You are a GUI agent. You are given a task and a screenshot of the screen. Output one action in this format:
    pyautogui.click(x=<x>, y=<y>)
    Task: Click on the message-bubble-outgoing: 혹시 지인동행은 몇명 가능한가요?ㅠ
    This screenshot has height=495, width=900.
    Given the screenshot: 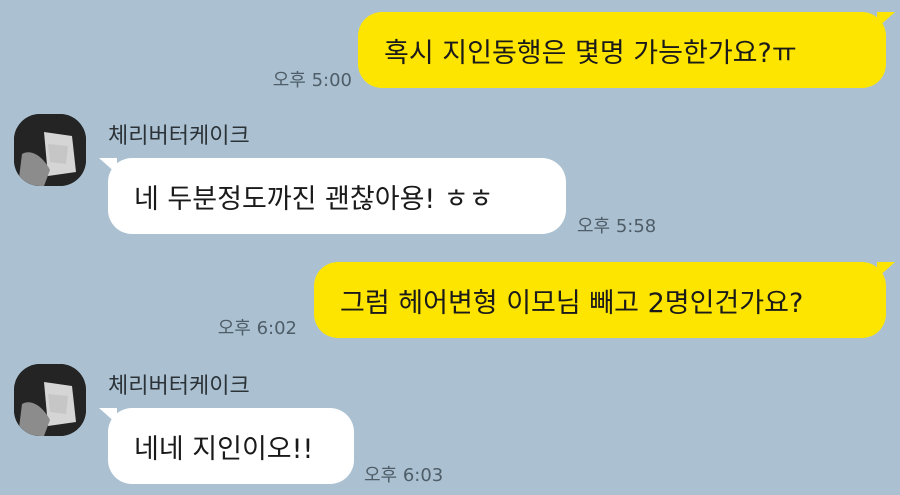 What is the action you would take?
    pyautogui.click(x=626, y=50)
    